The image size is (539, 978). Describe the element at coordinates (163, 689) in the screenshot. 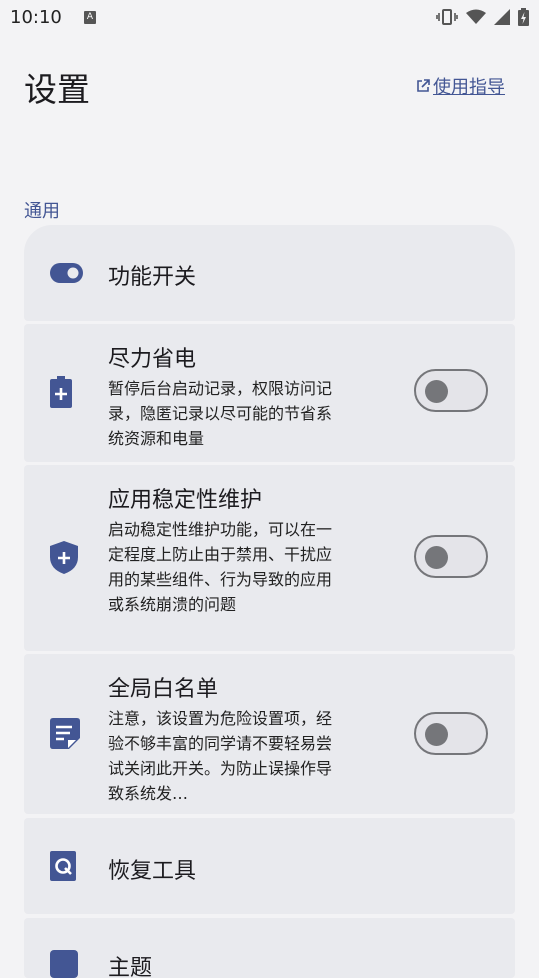

I see `global-whitelist-title: 全局白名单` at that location.